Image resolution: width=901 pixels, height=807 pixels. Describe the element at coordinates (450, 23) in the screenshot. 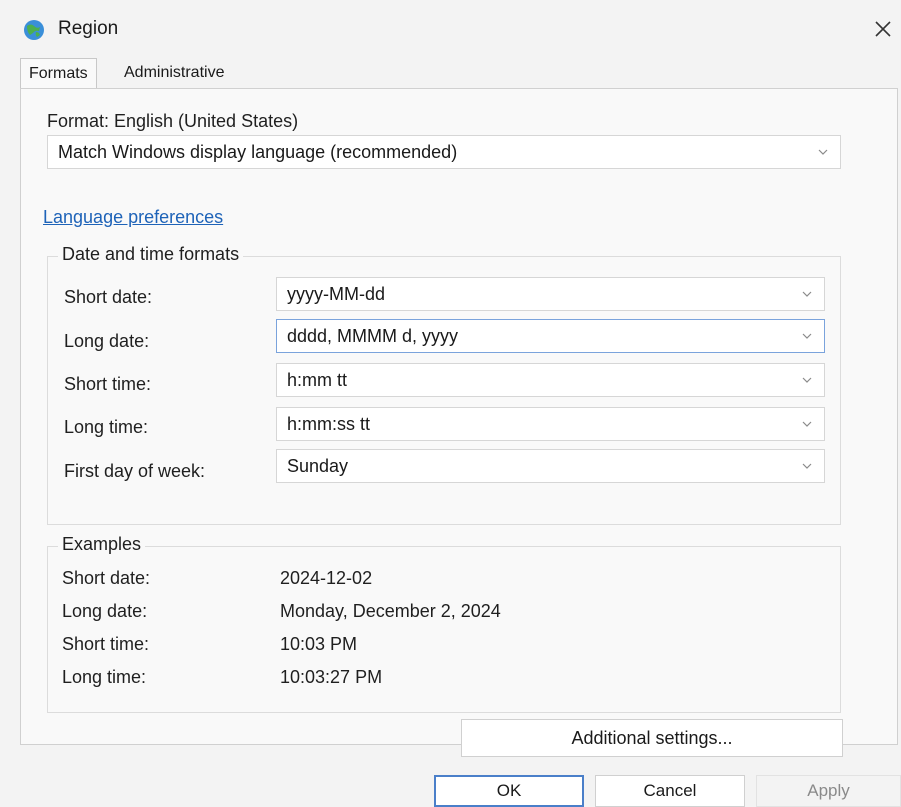

I see `title-bar: Region` at that location.